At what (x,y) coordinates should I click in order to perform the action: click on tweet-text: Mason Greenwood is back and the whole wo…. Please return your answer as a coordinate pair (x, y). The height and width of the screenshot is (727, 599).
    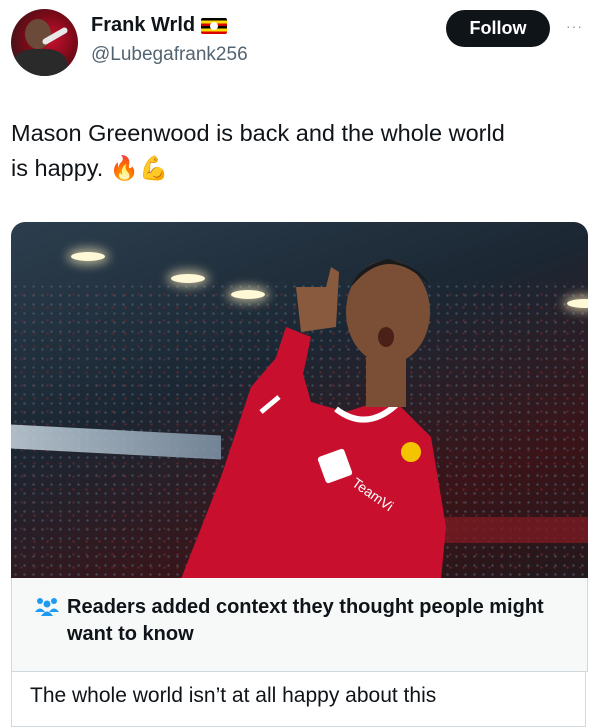
    Looking at the image, I should click on (298, 151).